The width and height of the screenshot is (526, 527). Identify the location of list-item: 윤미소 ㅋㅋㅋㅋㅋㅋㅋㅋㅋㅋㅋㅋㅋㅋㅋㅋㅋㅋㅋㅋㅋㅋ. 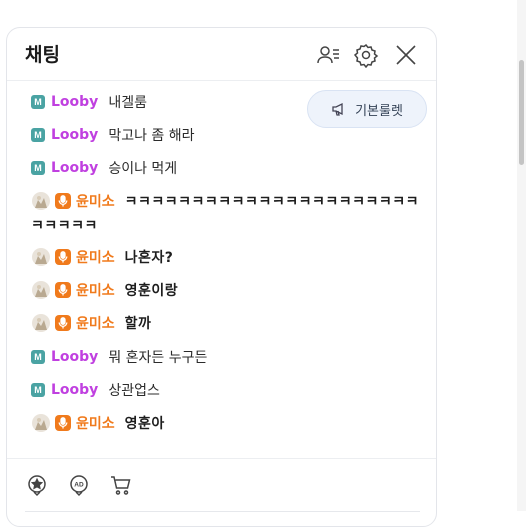
(225, 201).